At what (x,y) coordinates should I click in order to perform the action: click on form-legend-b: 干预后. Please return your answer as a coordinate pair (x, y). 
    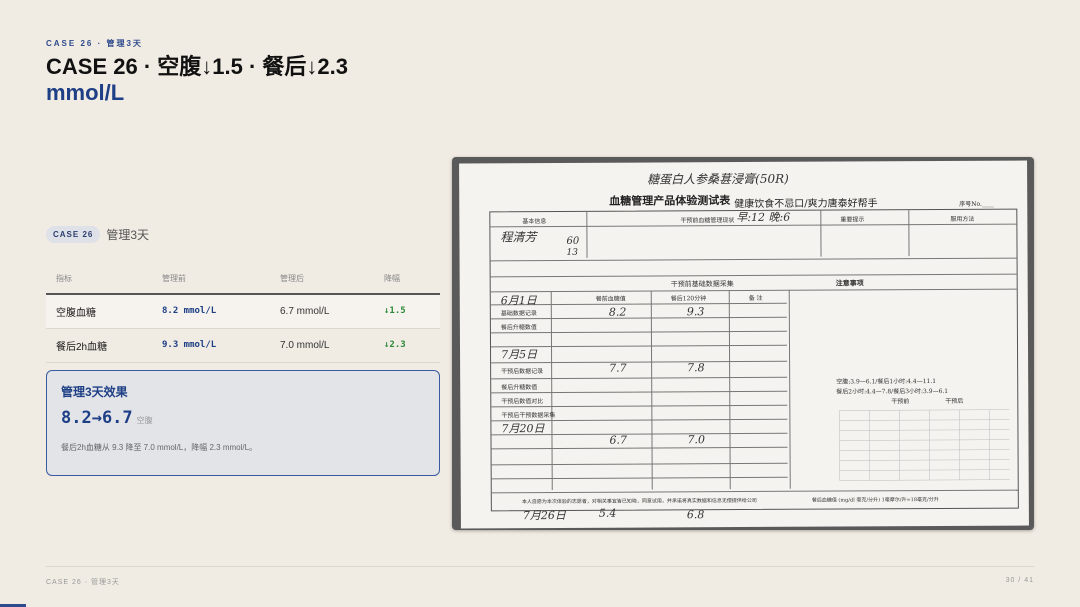
    Looking at the image, I should click on (954, 401).